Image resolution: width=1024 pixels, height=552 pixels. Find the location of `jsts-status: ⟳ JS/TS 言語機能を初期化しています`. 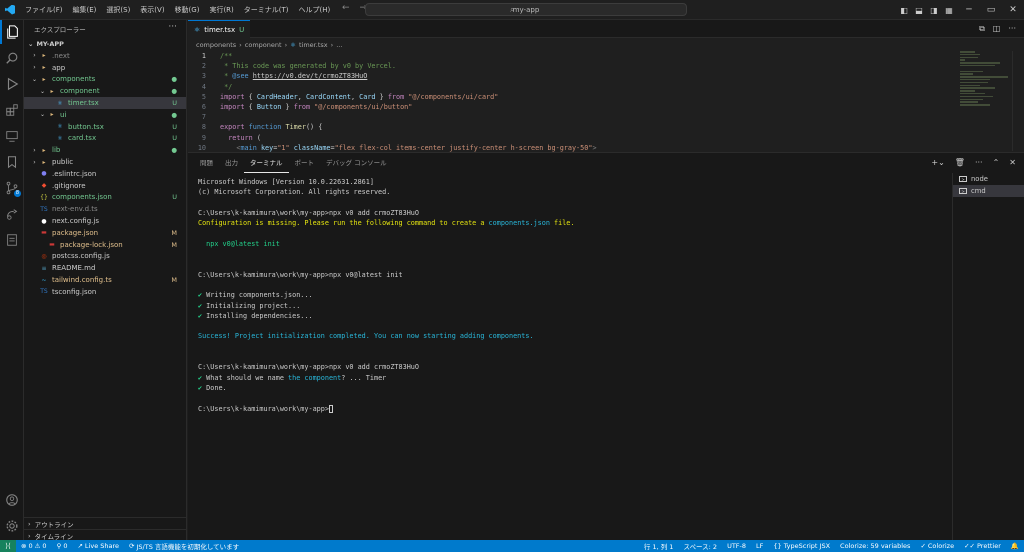

jsts-status: ⟳ JS/TS 言語機能を初期化しています is located at coordinates (184, 546).